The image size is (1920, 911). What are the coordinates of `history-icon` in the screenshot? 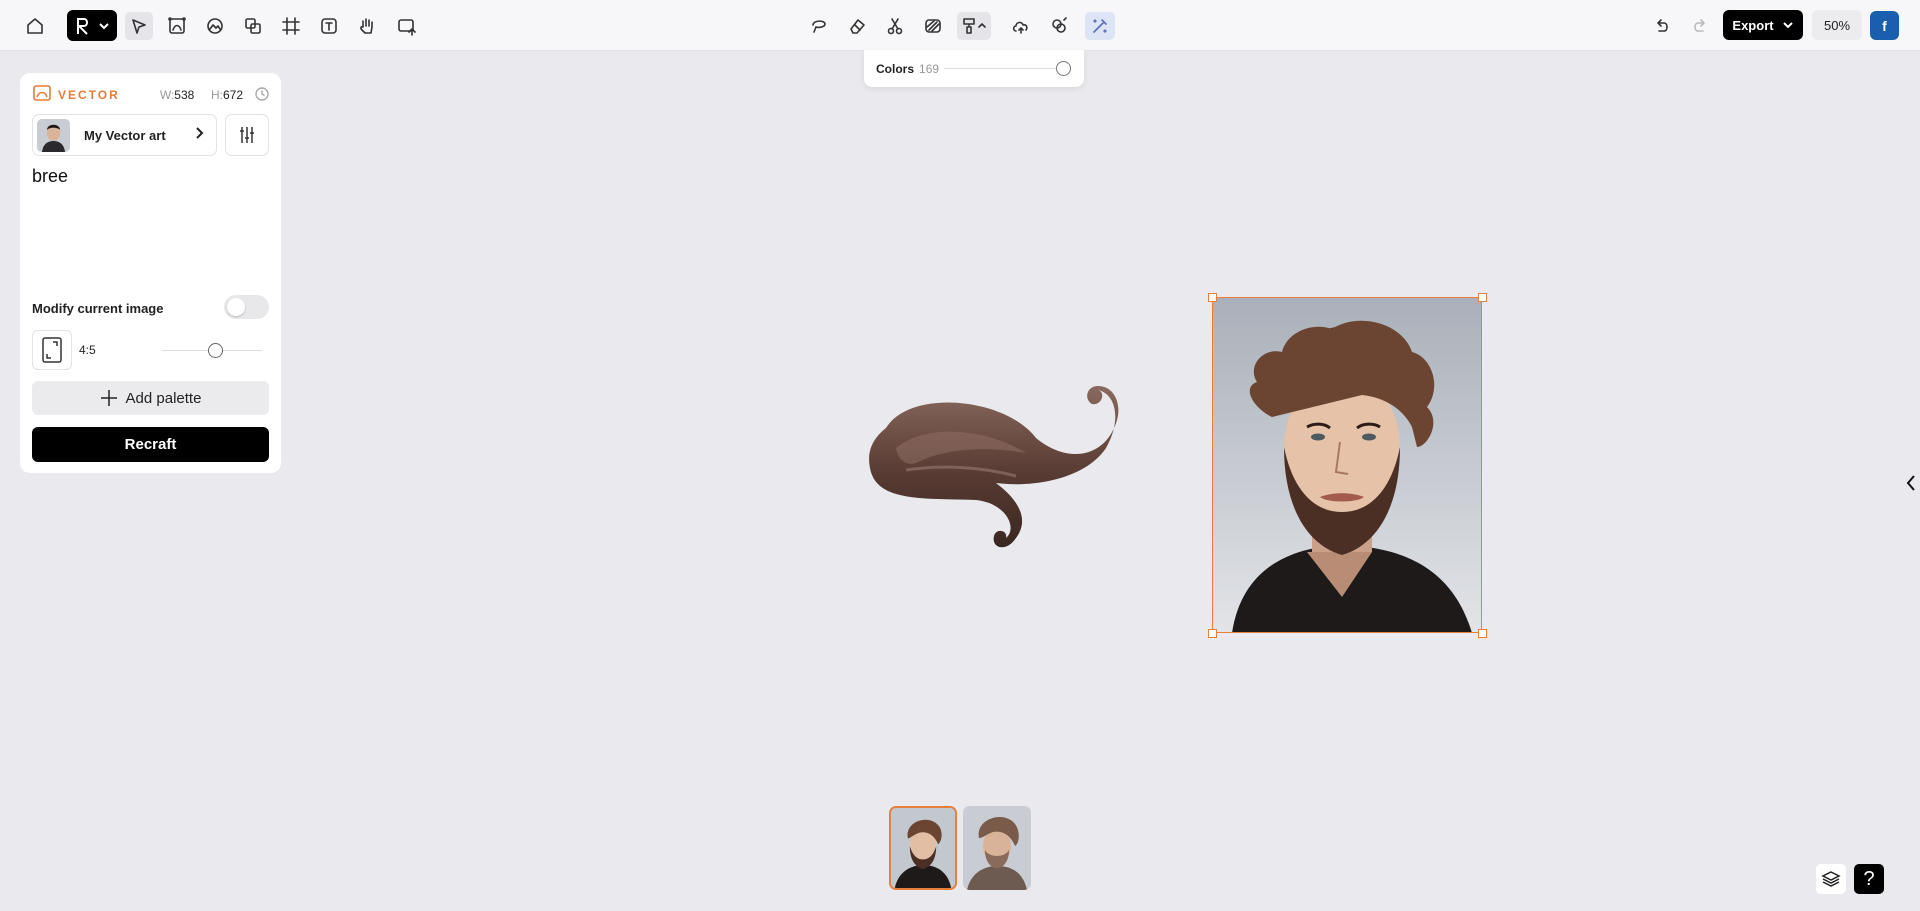 It's located at (262, 96).